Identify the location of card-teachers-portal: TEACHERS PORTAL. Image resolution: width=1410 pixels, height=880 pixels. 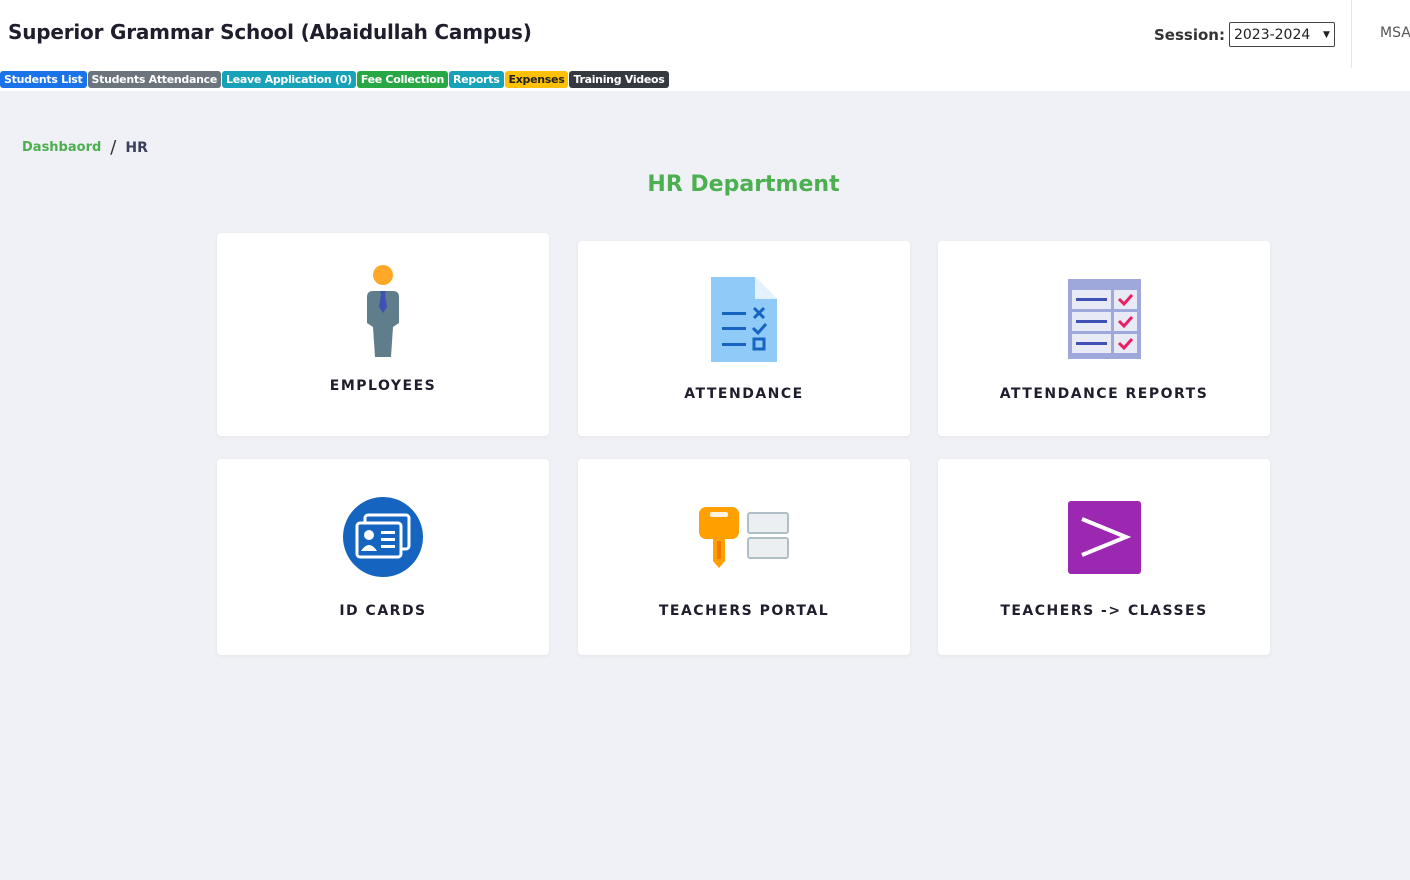
(744, 557).